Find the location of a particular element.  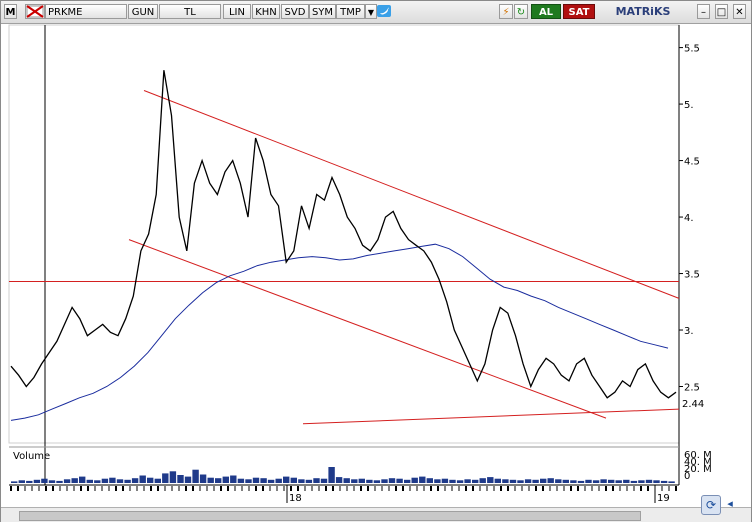

twitter-icon is located at coordinates (384, 11).